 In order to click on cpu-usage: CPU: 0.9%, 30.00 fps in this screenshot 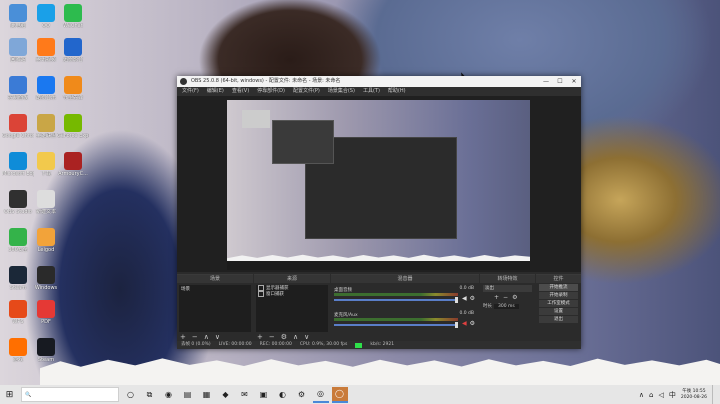, I will do `click(323, 344)`.